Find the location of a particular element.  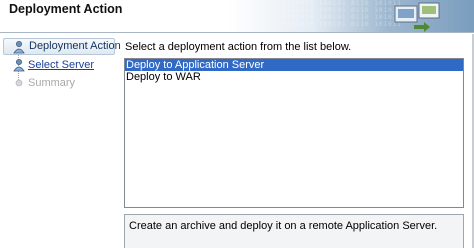

step-deployment-action: Deployment Action is located at coordinates (62, 46).